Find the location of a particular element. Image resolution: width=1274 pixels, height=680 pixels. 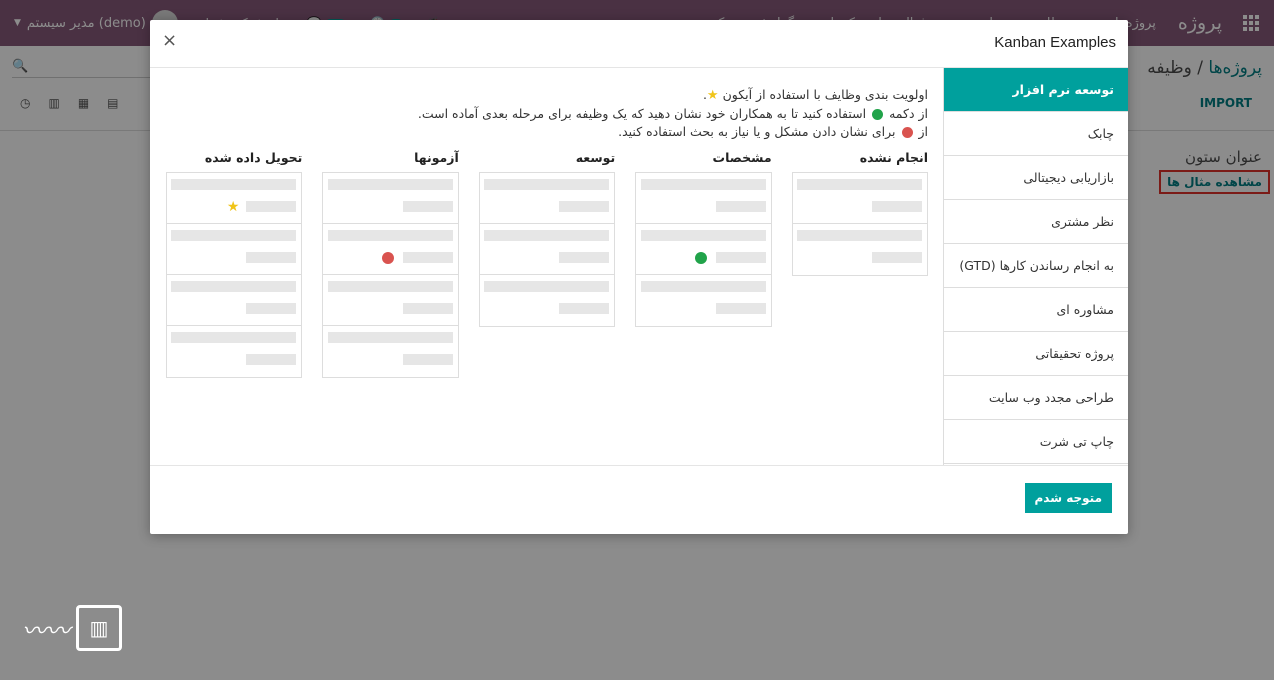

modal-header: × Kanban Examples is located at coordinates (639, 44).